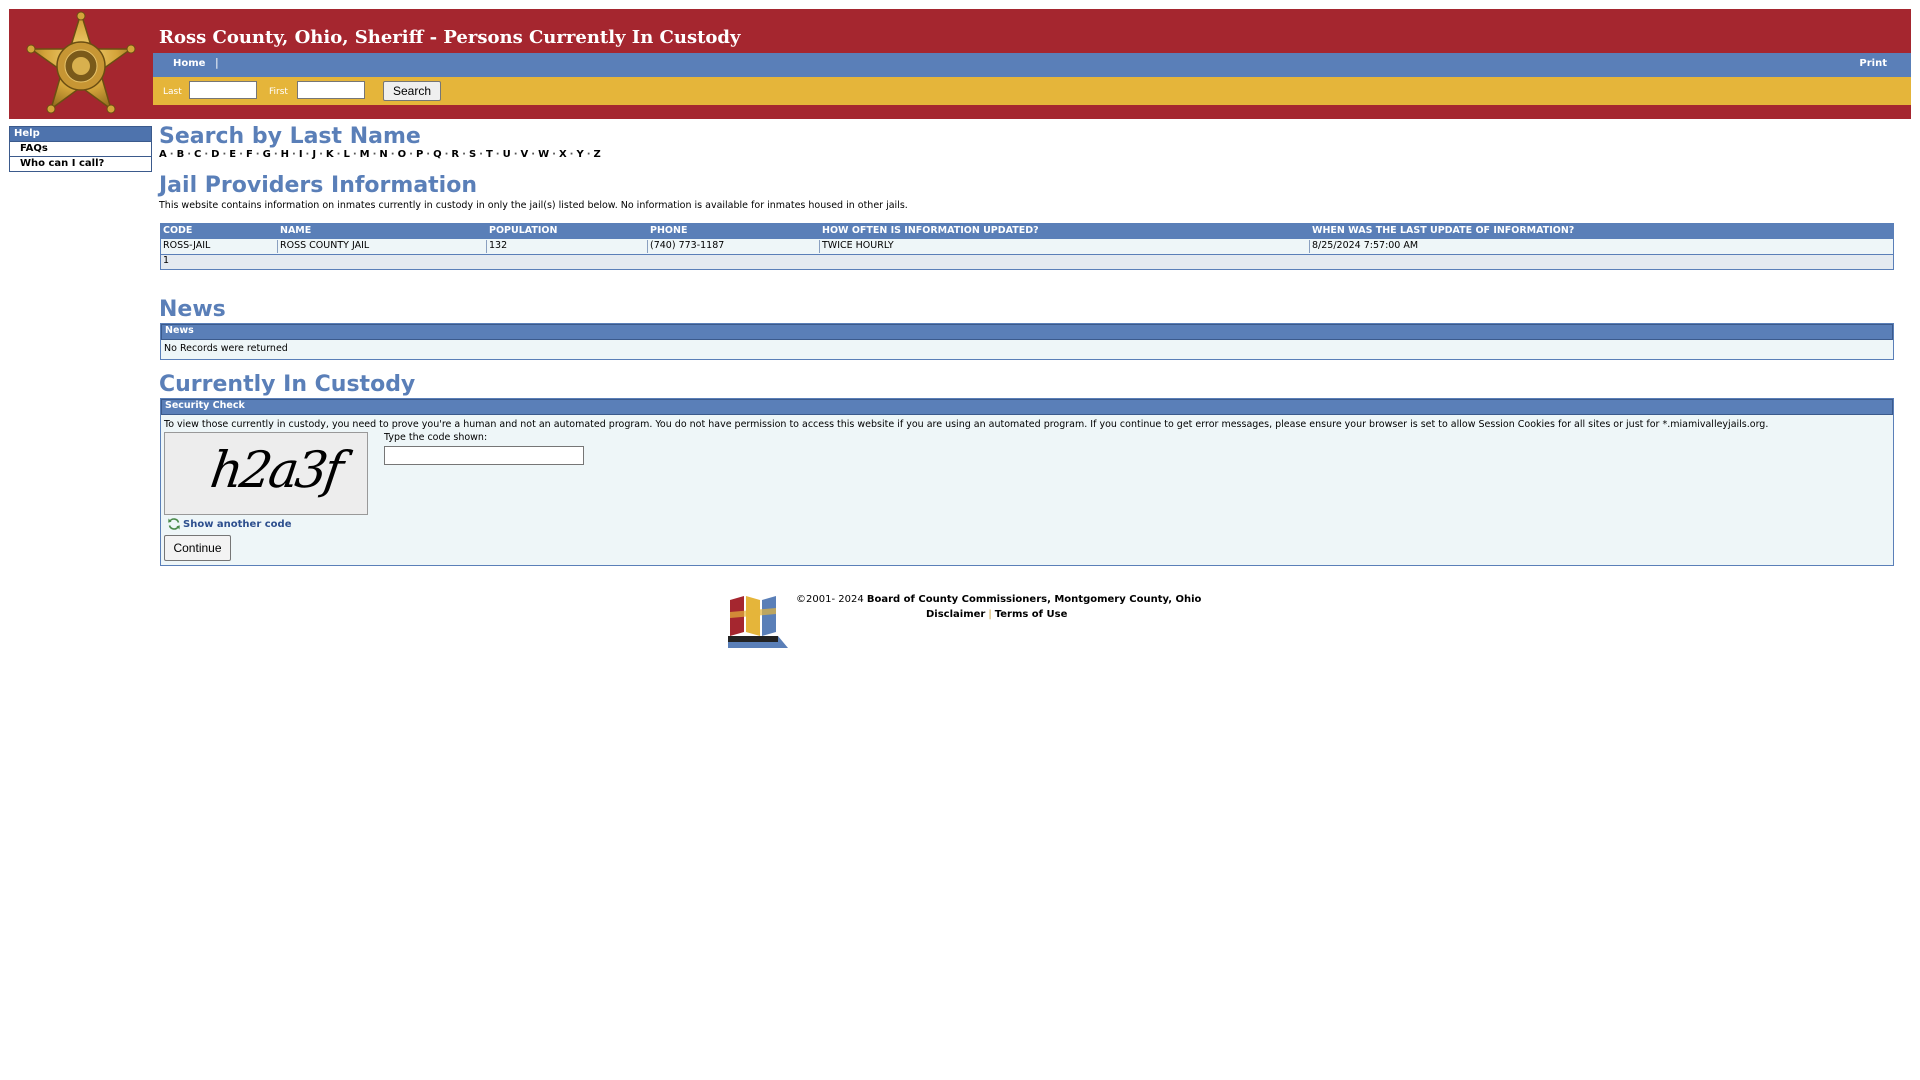 This screenshot has height=1080, width=1920. Describe the element at coordinates (81, 62) in the screenshot. I see `sheriff-star-badge-icon` at that location.